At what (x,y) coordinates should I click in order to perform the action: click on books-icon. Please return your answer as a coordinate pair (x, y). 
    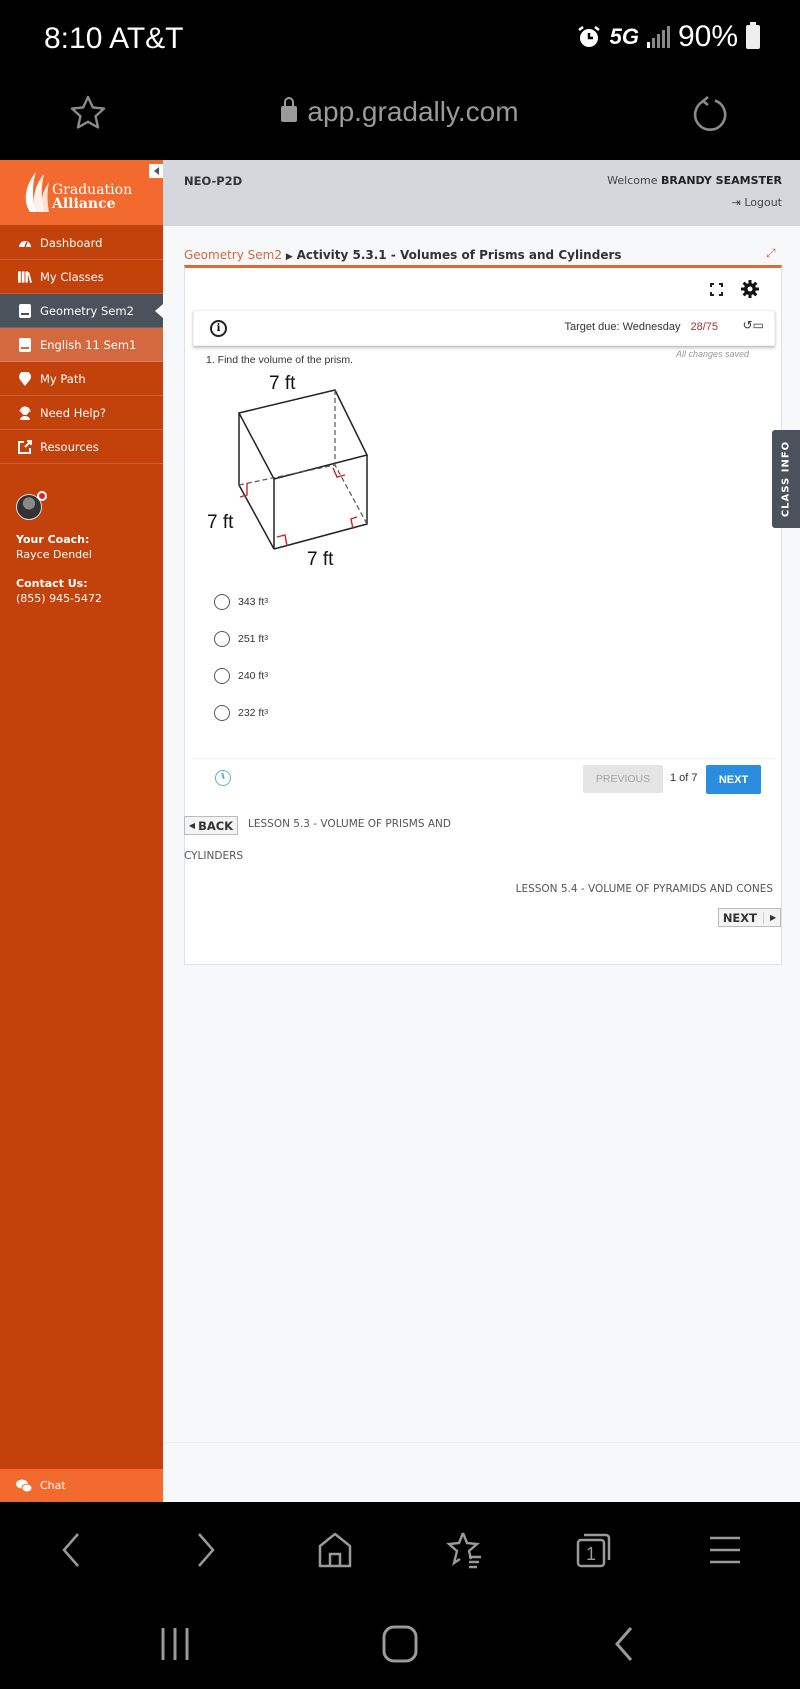
    Looking at the image, I should click on (25, 277).